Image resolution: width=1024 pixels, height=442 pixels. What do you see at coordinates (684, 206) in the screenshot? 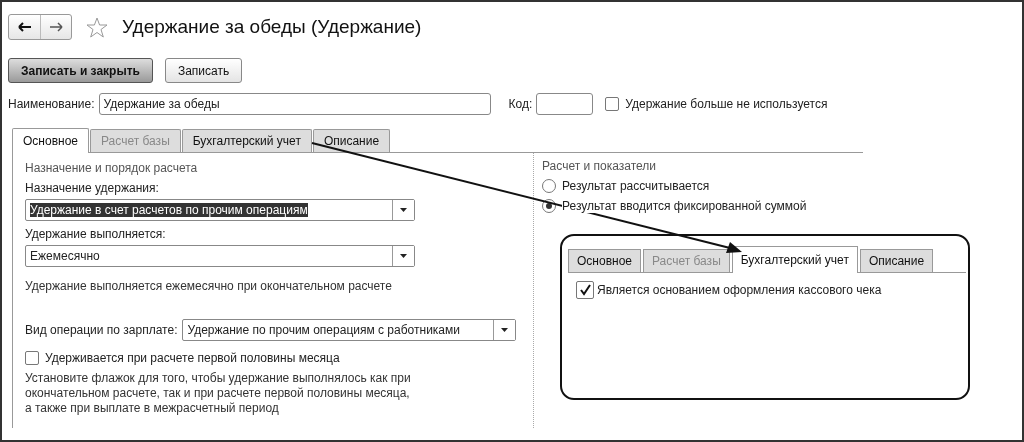
I see `radio-label: Результат вводится фиксированной суммой` at bounding box center [684, 206].